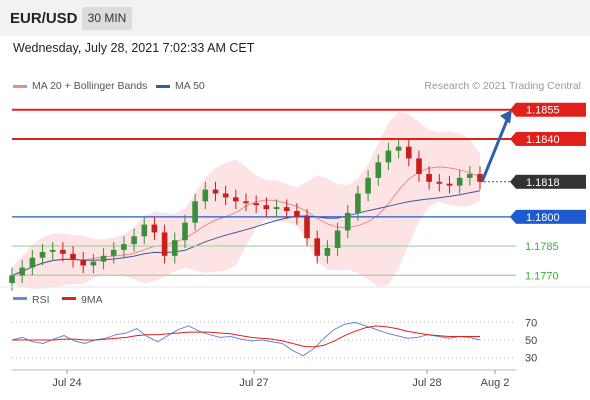  I want to click on resistance-pointer, so click(513, 138).